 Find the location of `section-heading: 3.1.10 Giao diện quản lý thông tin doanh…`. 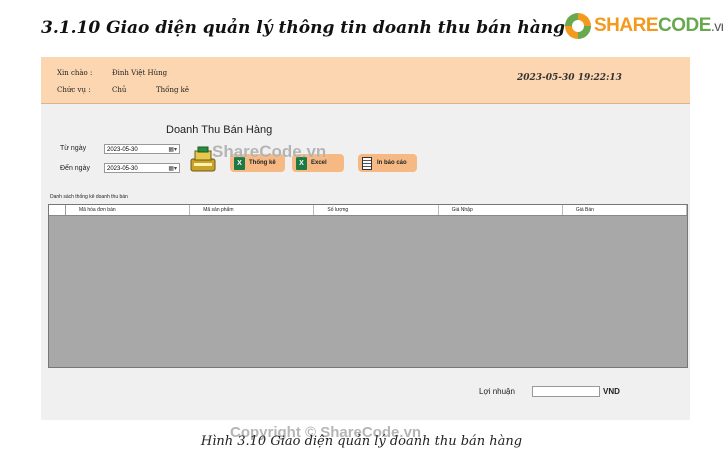

section-heading: 3.1.10 Giao diện quản lý thông tin doanh… is located at coordinates (303, 28).